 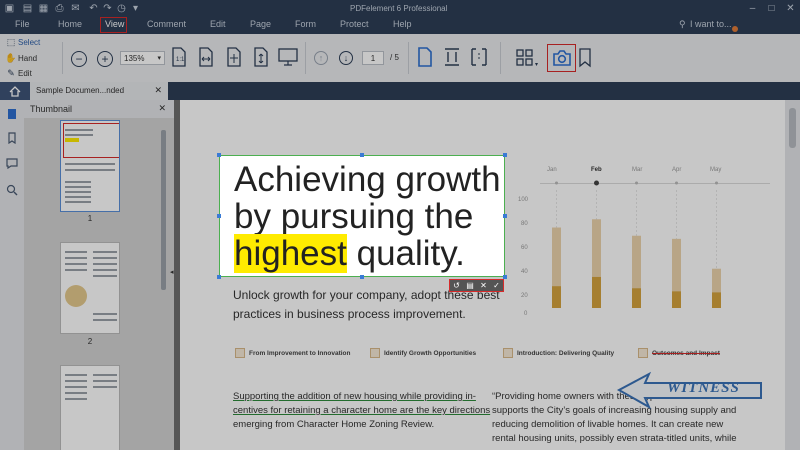 I want to click on document-tab-strip: Sample Documen...nded ✕, so click(x=400, y=91).